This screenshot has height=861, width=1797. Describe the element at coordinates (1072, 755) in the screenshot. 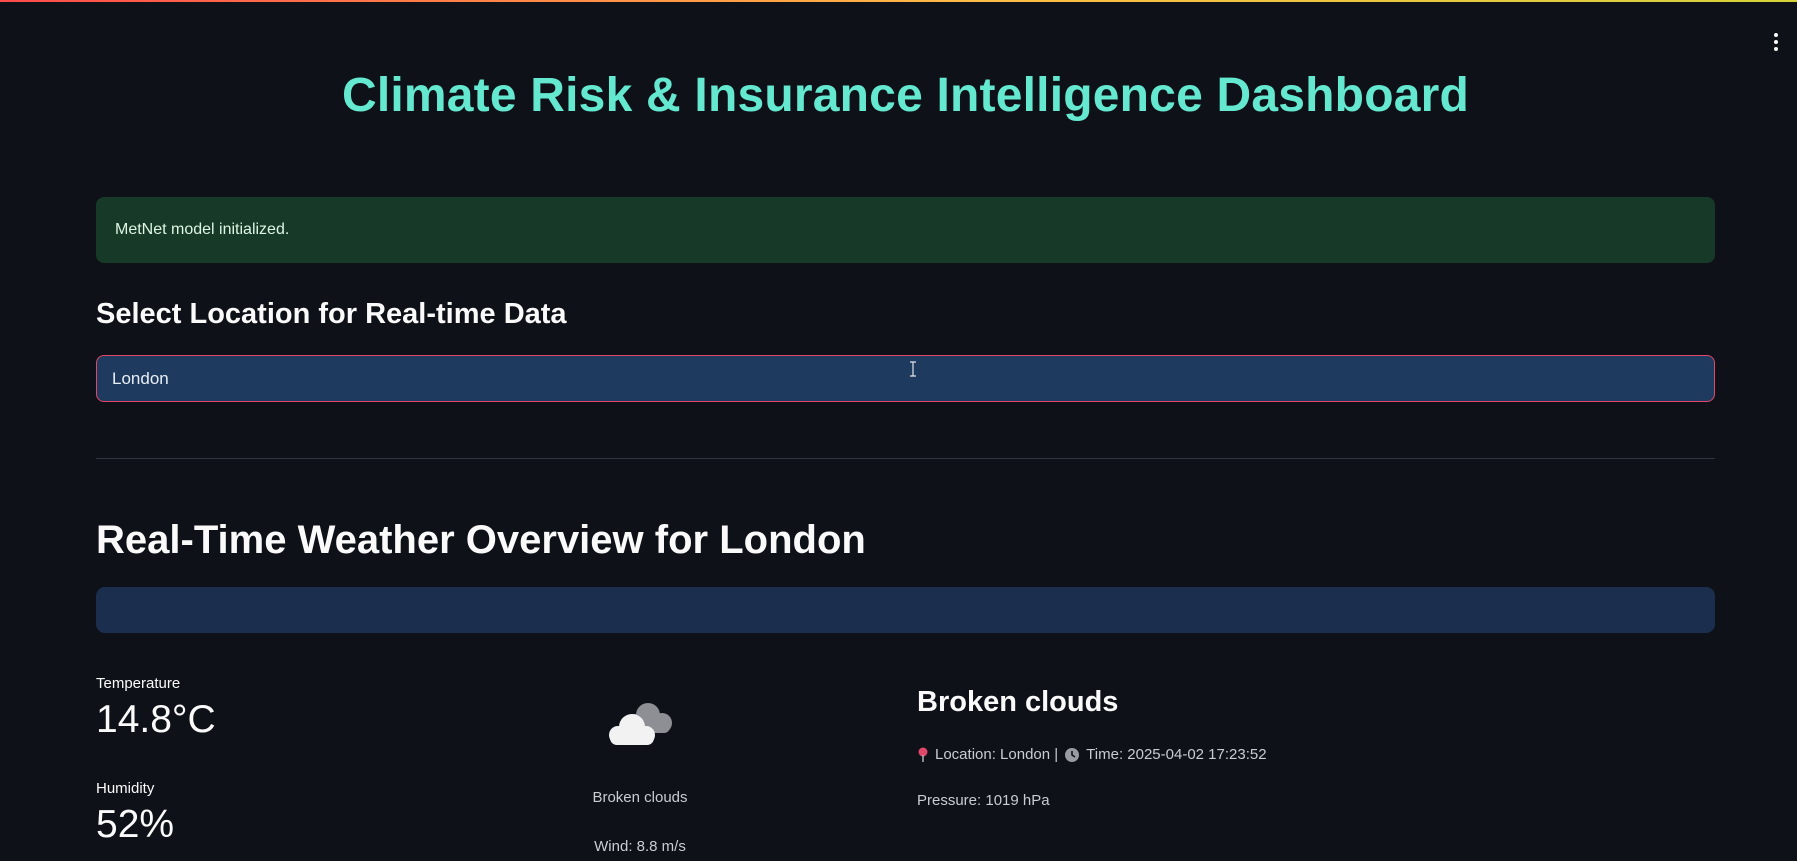

I see `clock-icon` at that location.